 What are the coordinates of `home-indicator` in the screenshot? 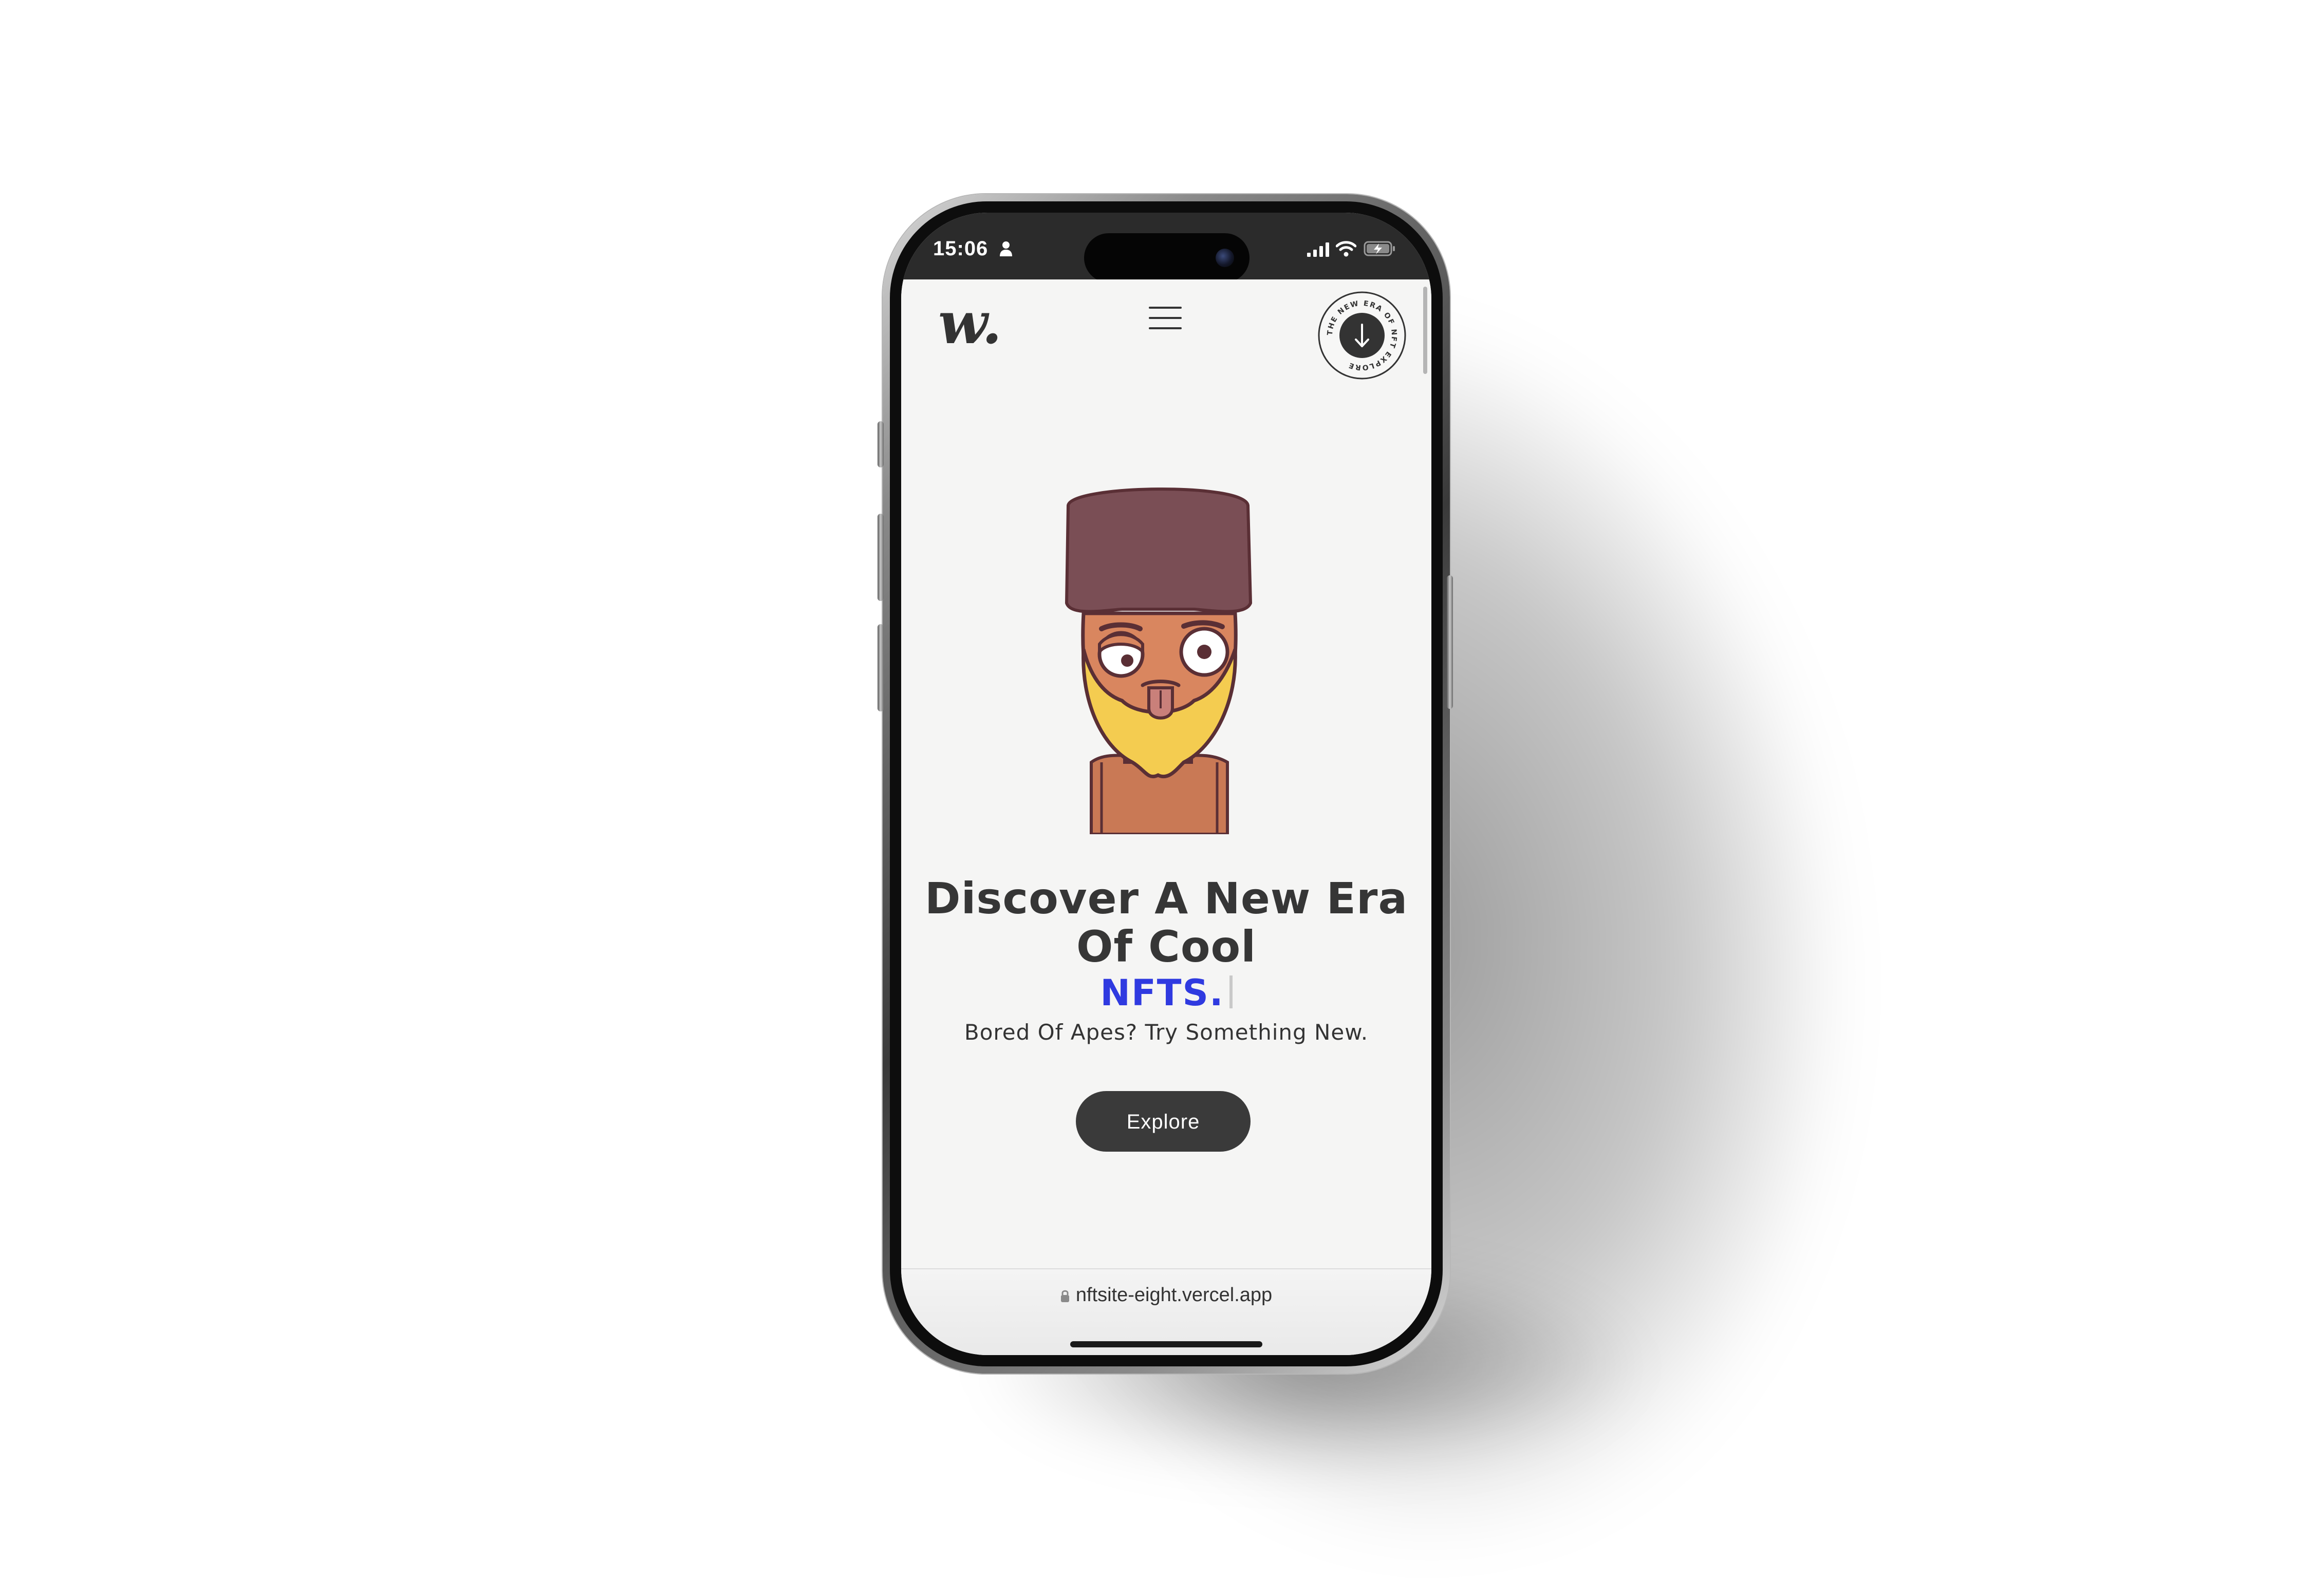 It's located at (1166, 1344).